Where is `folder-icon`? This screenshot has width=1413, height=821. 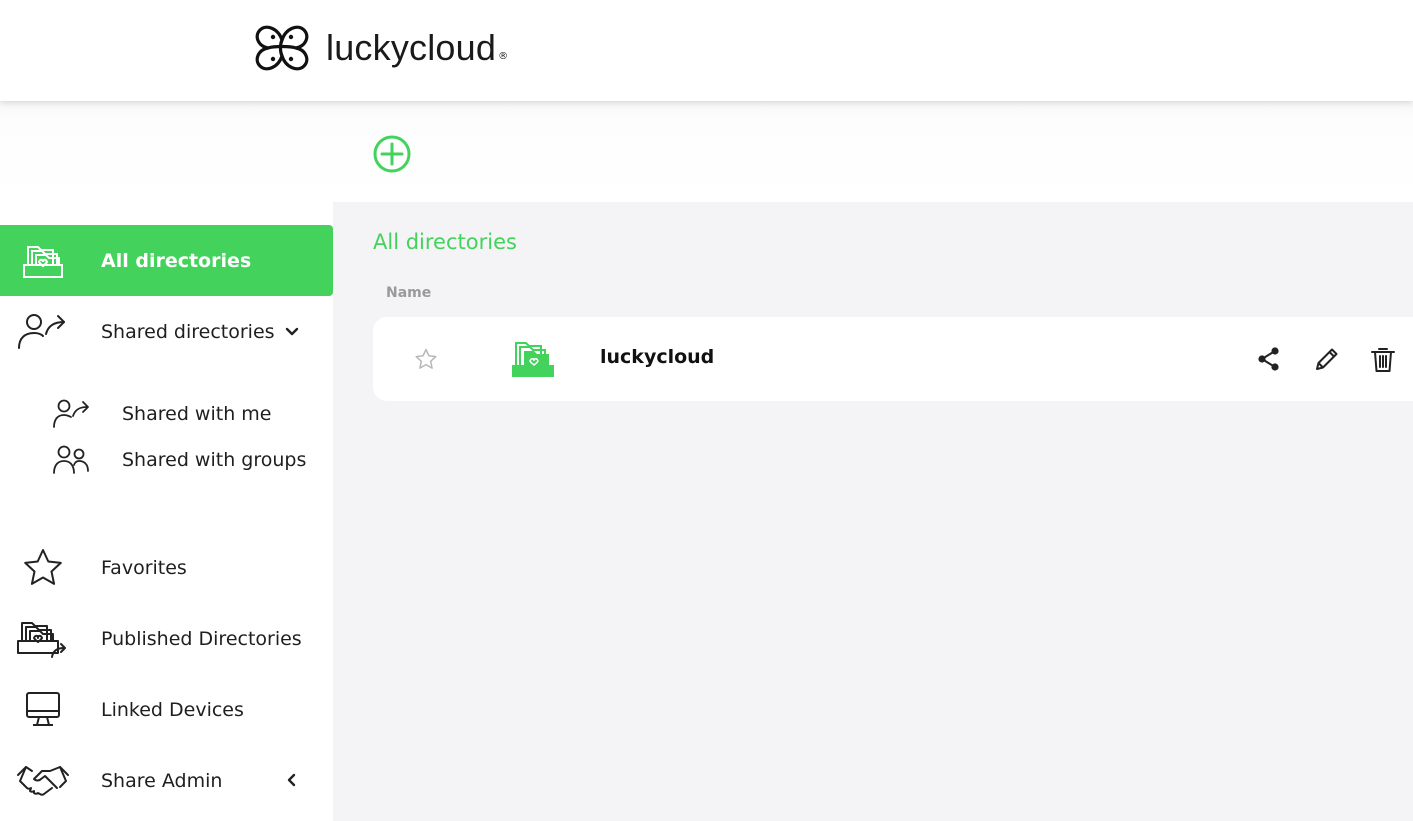
folder-icon is located at coordinates (533, 359).